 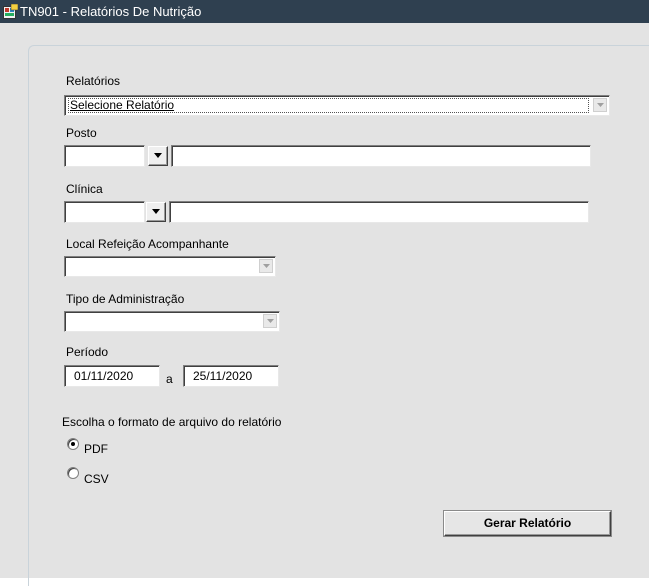 I want to click on clinica-description-input, so click(x=379, y=212).